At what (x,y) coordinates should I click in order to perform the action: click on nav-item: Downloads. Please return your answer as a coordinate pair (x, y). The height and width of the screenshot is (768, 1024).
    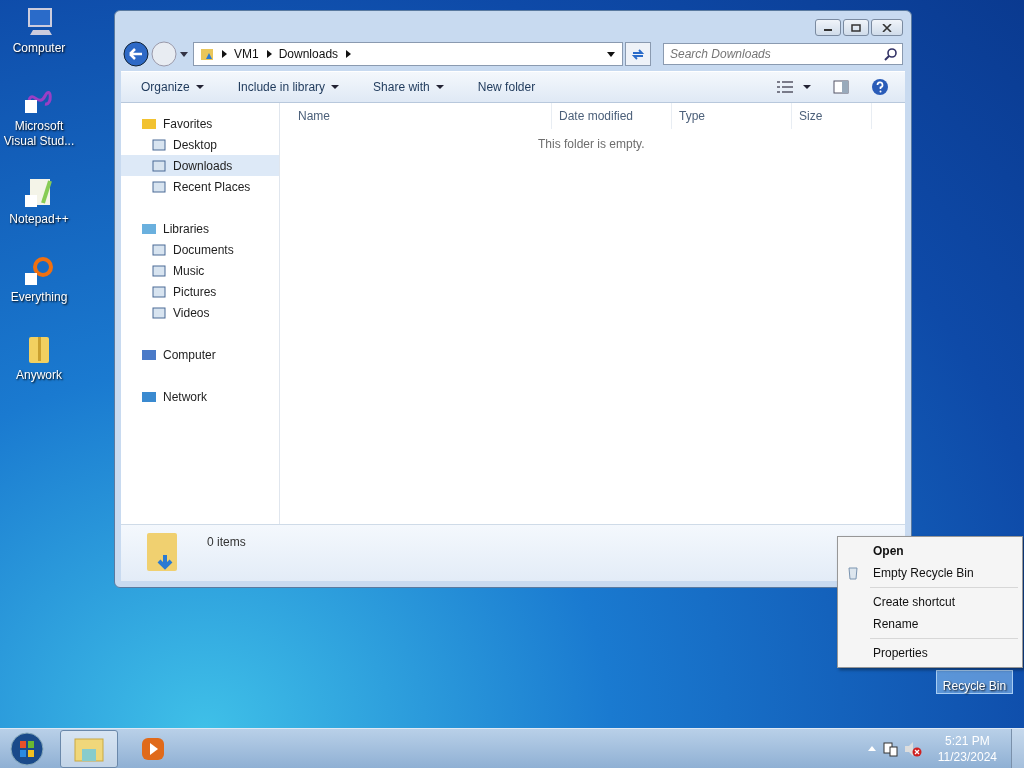
    Looking at the image, I should click on (200, 165).